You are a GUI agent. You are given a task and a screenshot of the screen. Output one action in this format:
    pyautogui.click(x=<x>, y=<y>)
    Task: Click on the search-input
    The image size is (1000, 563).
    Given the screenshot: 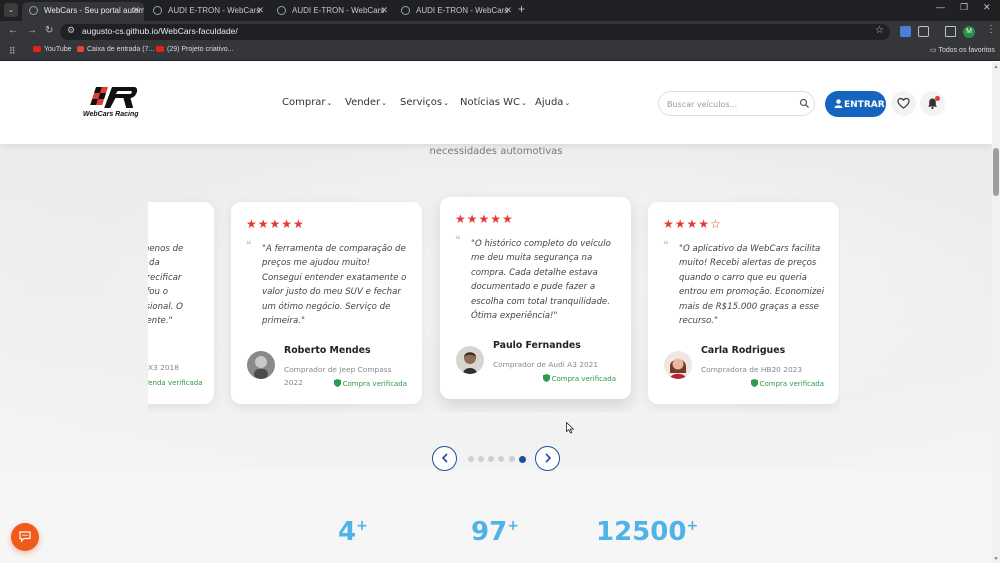 What is the action you would take?
    pyautogui.click(x=732, y=104)
    